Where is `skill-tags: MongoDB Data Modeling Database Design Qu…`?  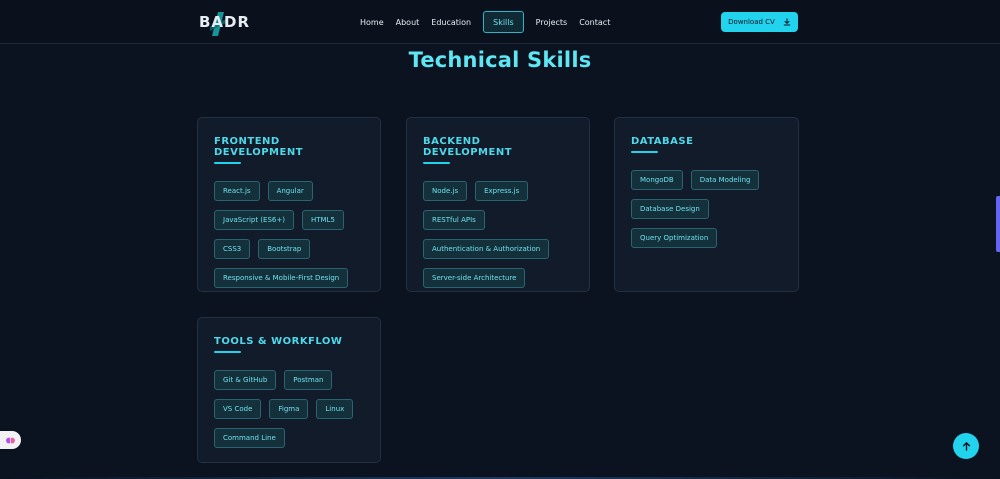
skill-tags: MongoDB Data Modeling Database Design Qu… is located at coordinates (706, 209).